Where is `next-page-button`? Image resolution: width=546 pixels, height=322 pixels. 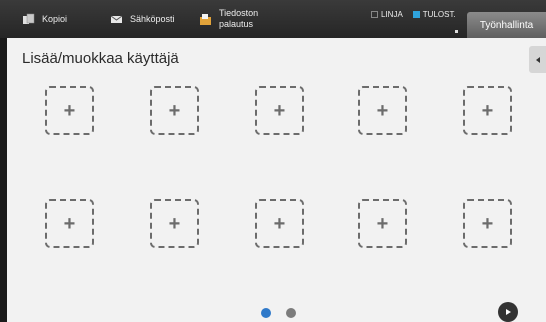 next-page-button is located at coordinates (508, 312).